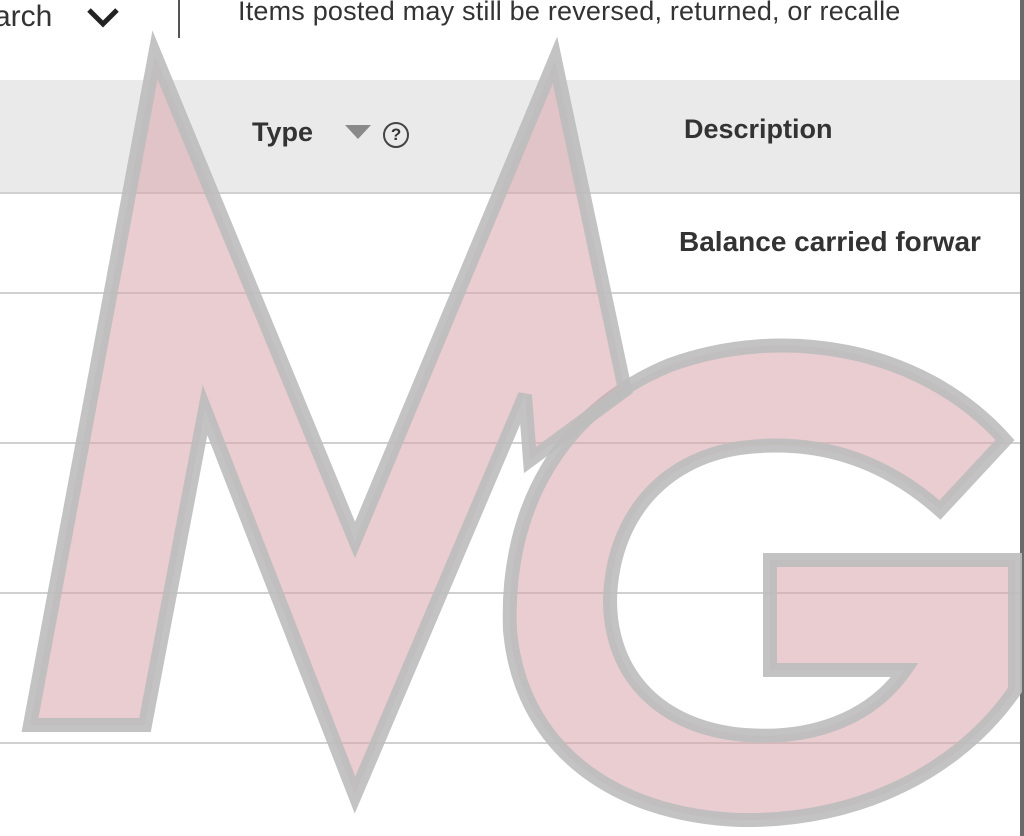  Describe the element at coordinates (103, 17) in the screenshot. I see `chevron-down-icon` at that location.